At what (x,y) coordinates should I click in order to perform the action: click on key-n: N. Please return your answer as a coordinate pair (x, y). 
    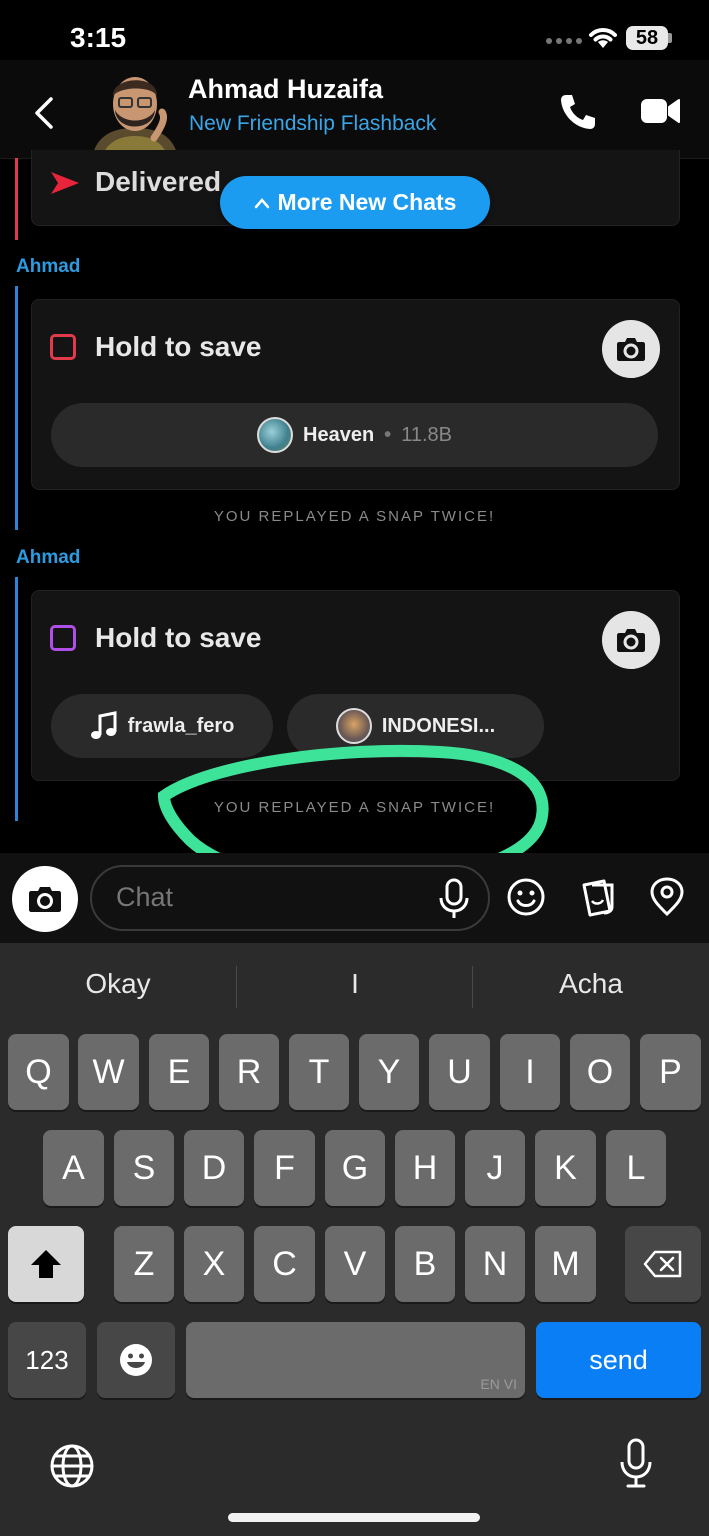
    Looking at the image, I should click on (495, 1264).